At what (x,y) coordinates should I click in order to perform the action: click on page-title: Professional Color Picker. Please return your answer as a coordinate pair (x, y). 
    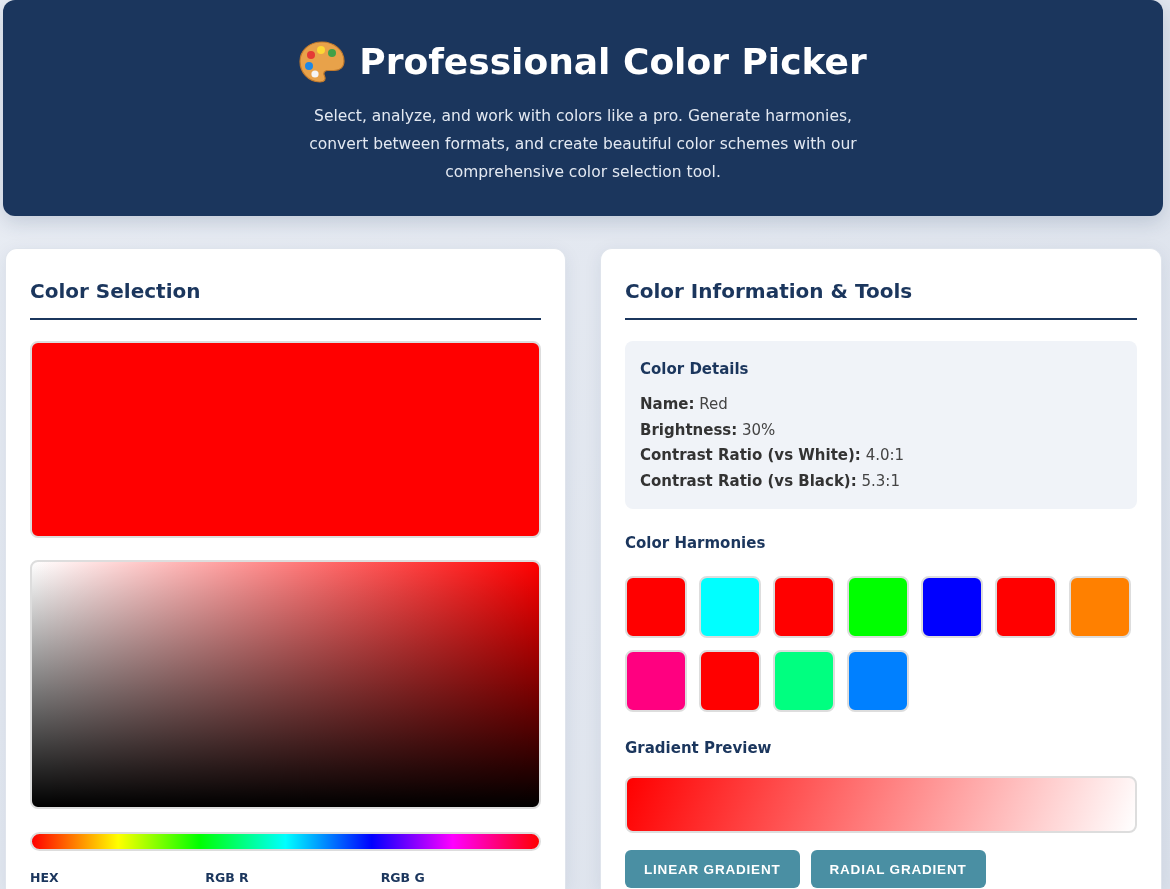
    Looking at the image, I should click on (613, 62).